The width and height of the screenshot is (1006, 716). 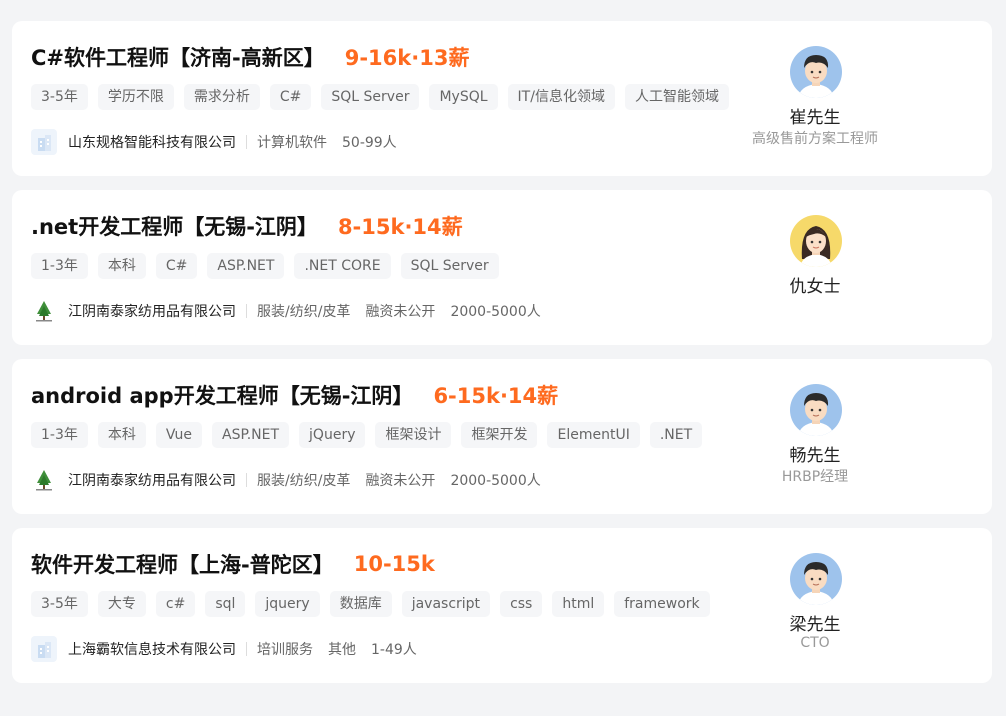 What do you see at coordinates (394, 650) in the screenshot?
I see `company-size: 1-49人` at bounding box center [394, 650].